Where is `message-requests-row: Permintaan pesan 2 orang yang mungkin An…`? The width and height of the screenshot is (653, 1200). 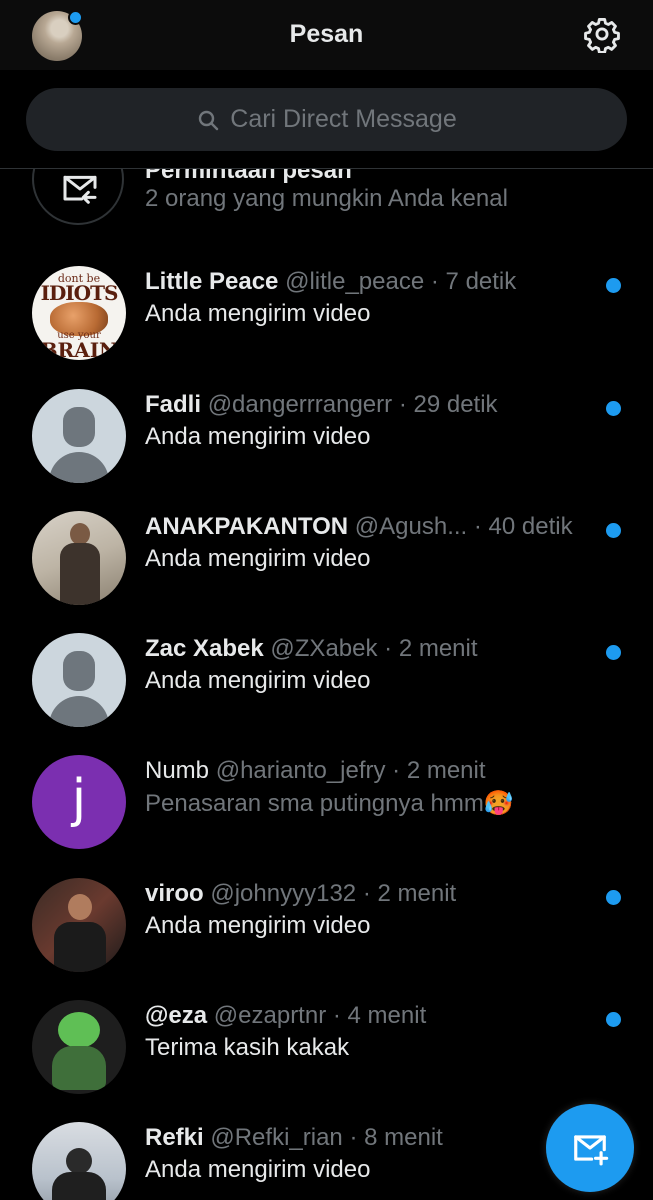 message-requests-row: Permintaan pesan 2 orang yang mungkin An… is located at coordinates (326, 199).